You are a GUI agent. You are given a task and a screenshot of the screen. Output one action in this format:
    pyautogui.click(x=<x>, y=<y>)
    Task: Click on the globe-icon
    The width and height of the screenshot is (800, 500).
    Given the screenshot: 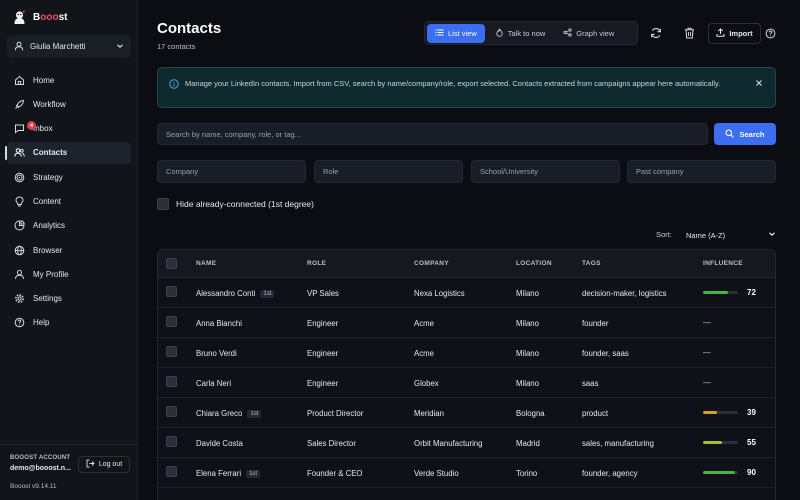 What is the action you would take?
    pyautogui.click(x=19, y=250)
    